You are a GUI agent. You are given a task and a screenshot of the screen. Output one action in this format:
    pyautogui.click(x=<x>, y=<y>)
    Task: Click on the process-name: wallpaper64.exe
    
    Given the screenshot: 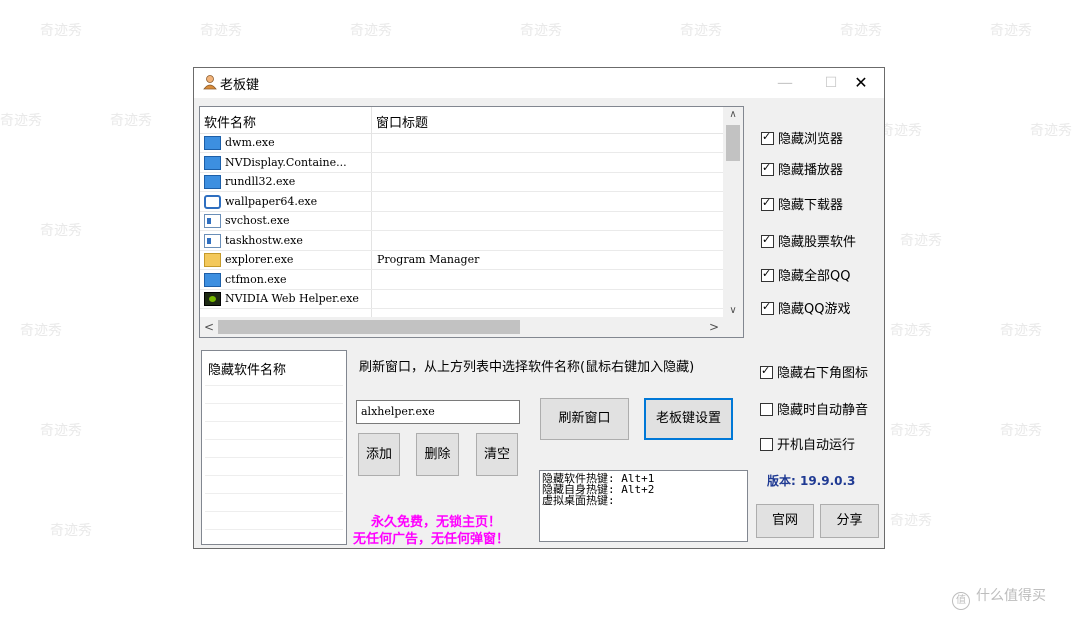 What is the action you would take?
    pyautogui.click(x=271, y=201)
    